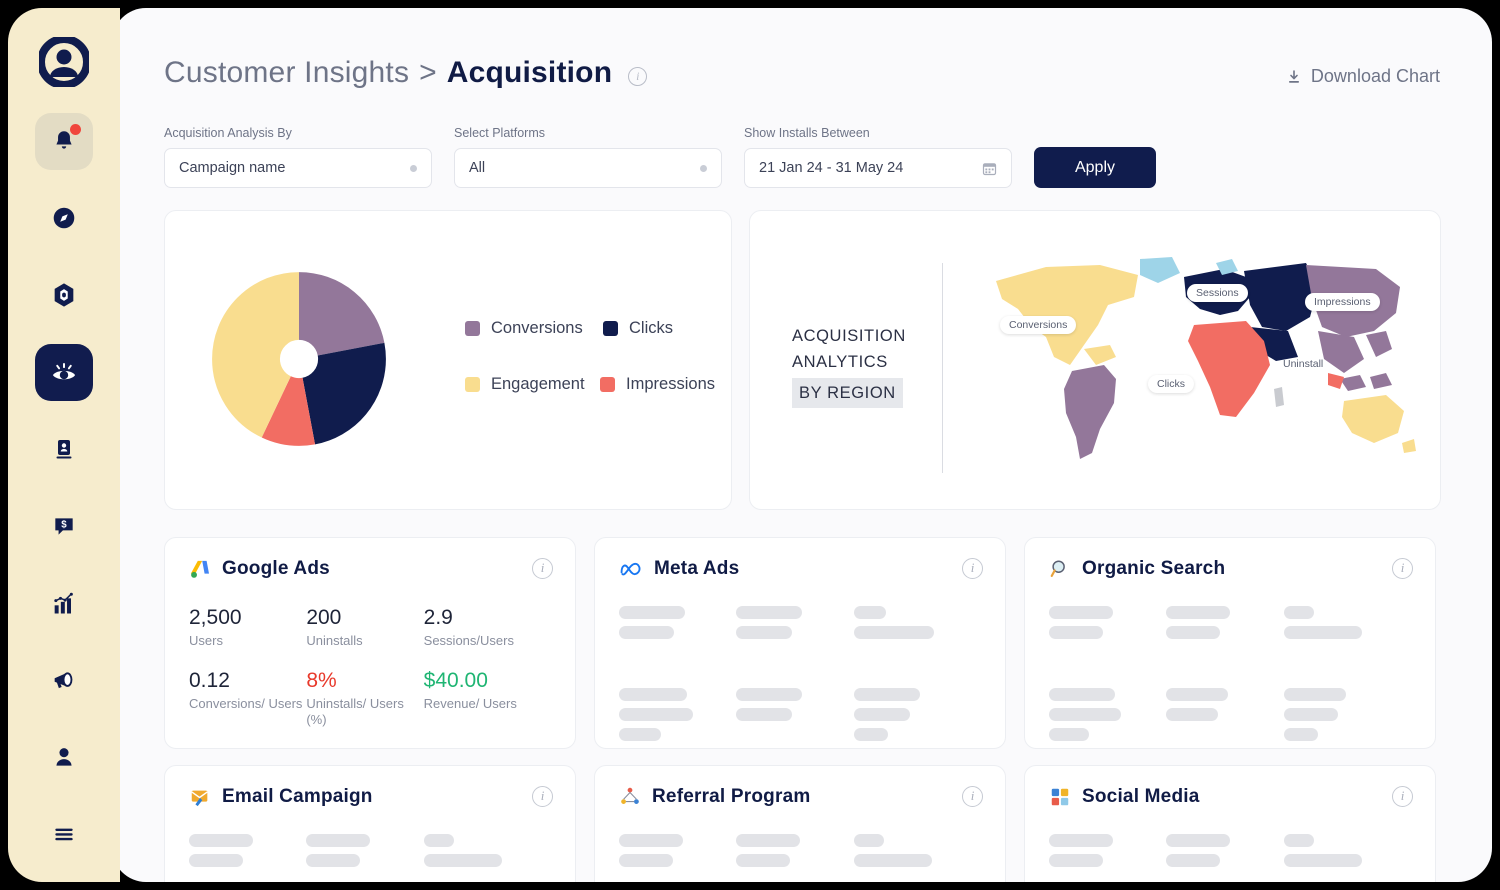  I want to click on source-card-referral-program: Referral Program i, so click(800, 823).